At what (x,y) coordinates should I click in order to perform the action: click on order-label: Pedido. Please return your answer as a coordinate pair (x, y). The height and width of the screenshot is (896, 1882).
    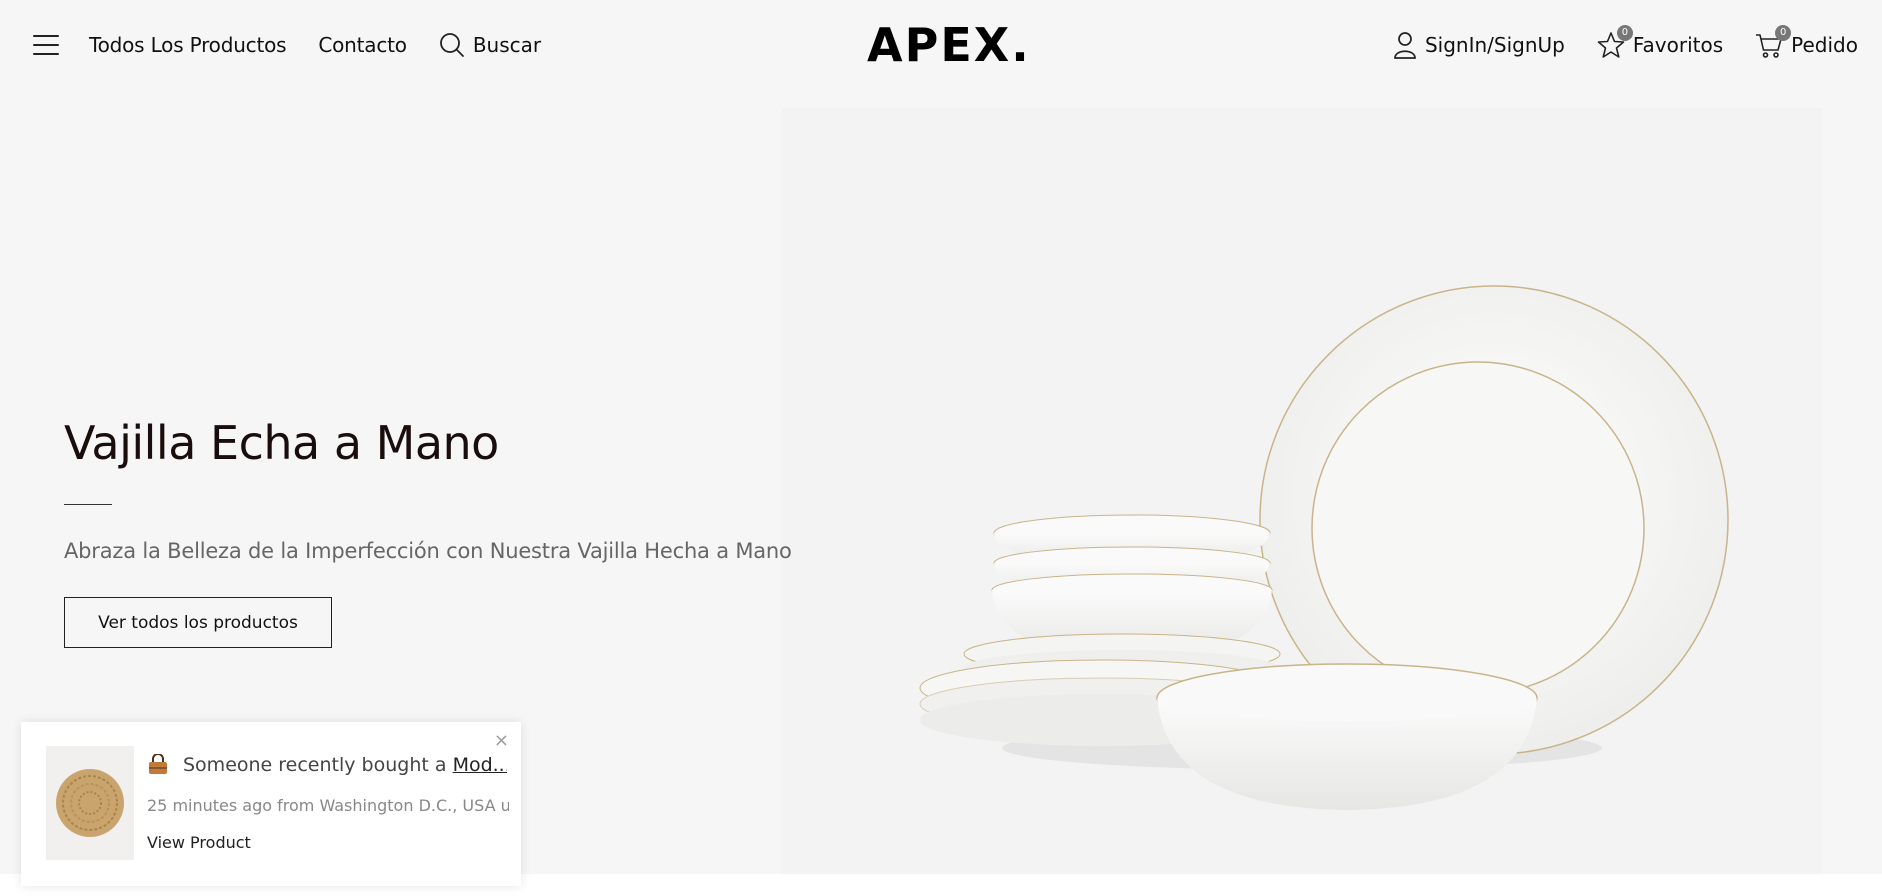
    Looking at the image, I should click on (1824, 45).